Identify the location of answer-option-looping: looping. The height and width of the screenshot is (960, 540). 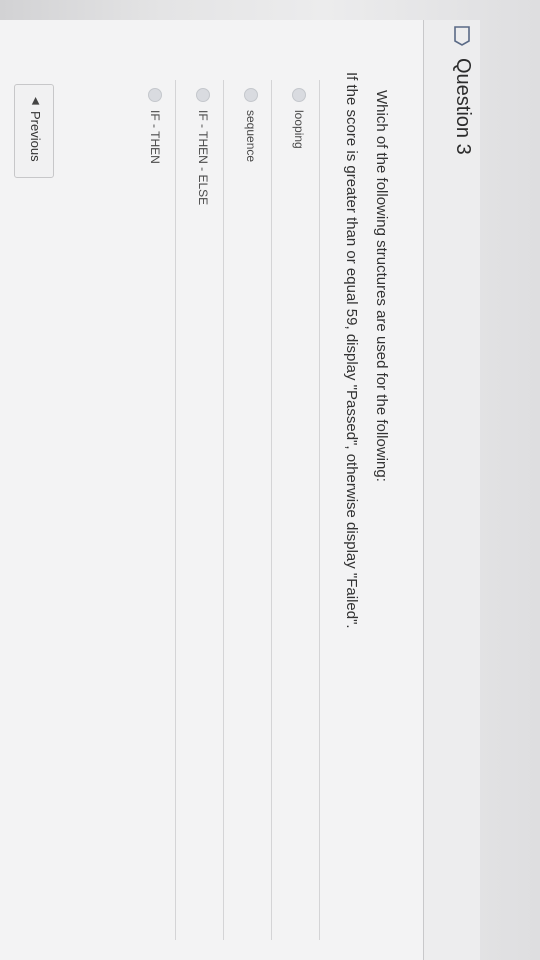
(297, 510).